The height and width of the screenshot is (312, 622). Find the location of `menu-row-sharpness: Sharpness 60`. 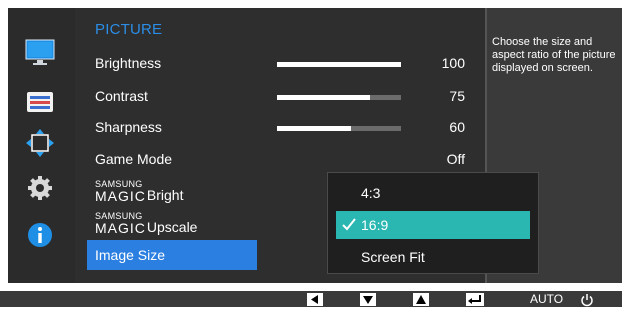

menu-row-sharpness: Sharpness 60 is located at coordinates (286, 127).